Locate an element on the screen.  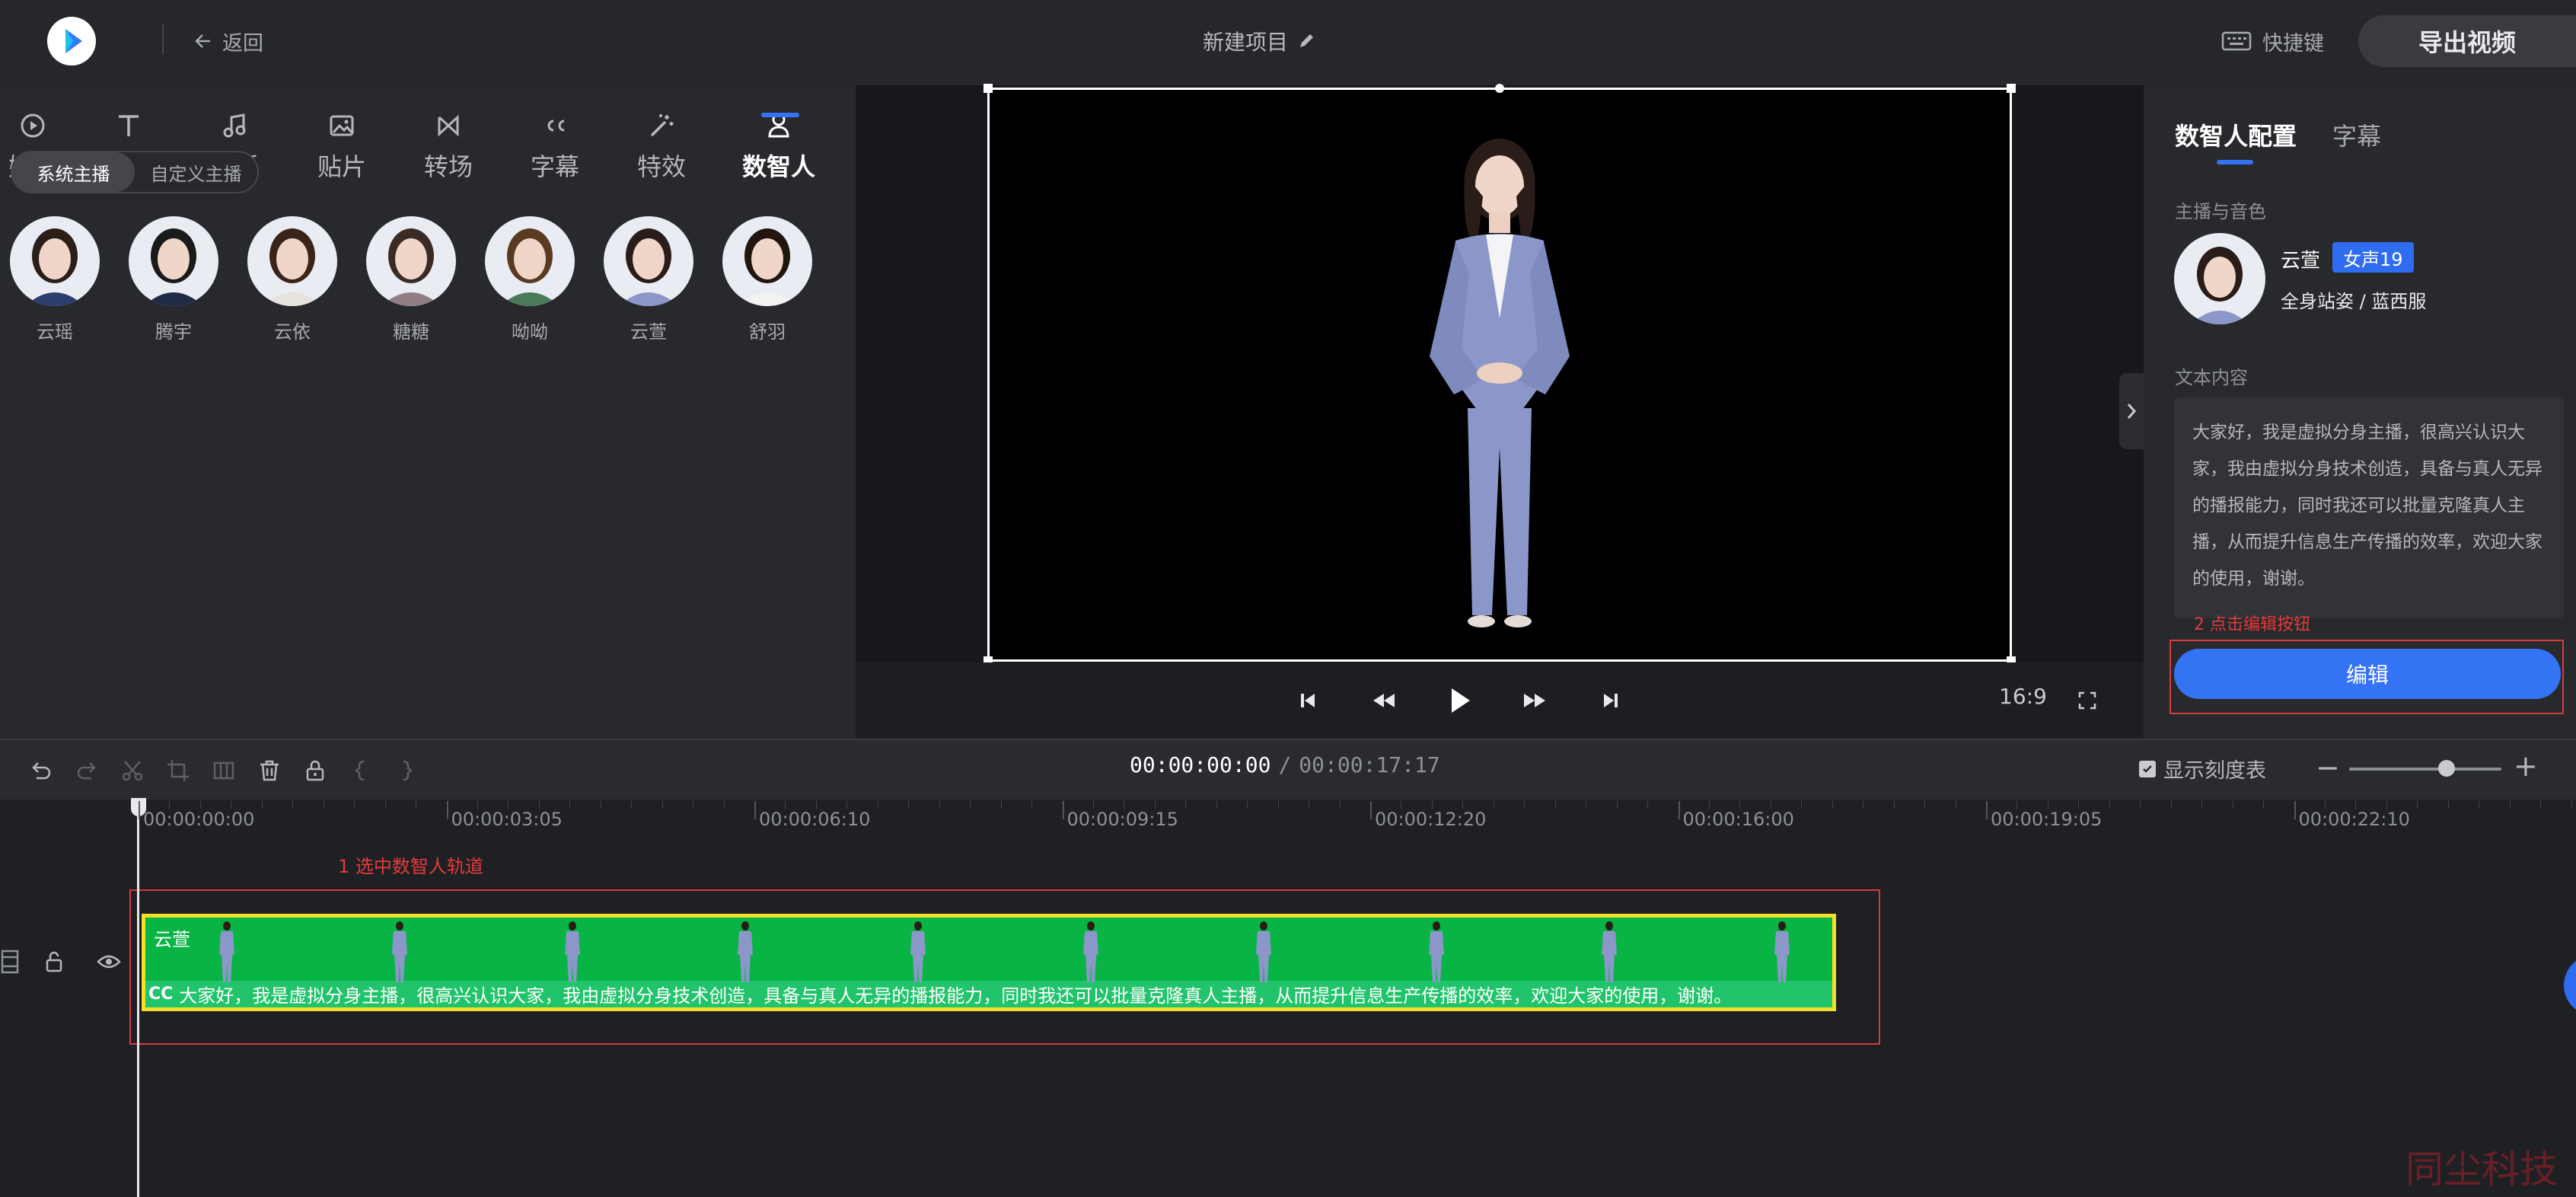
app-logo is located at coordinates (72, 41).